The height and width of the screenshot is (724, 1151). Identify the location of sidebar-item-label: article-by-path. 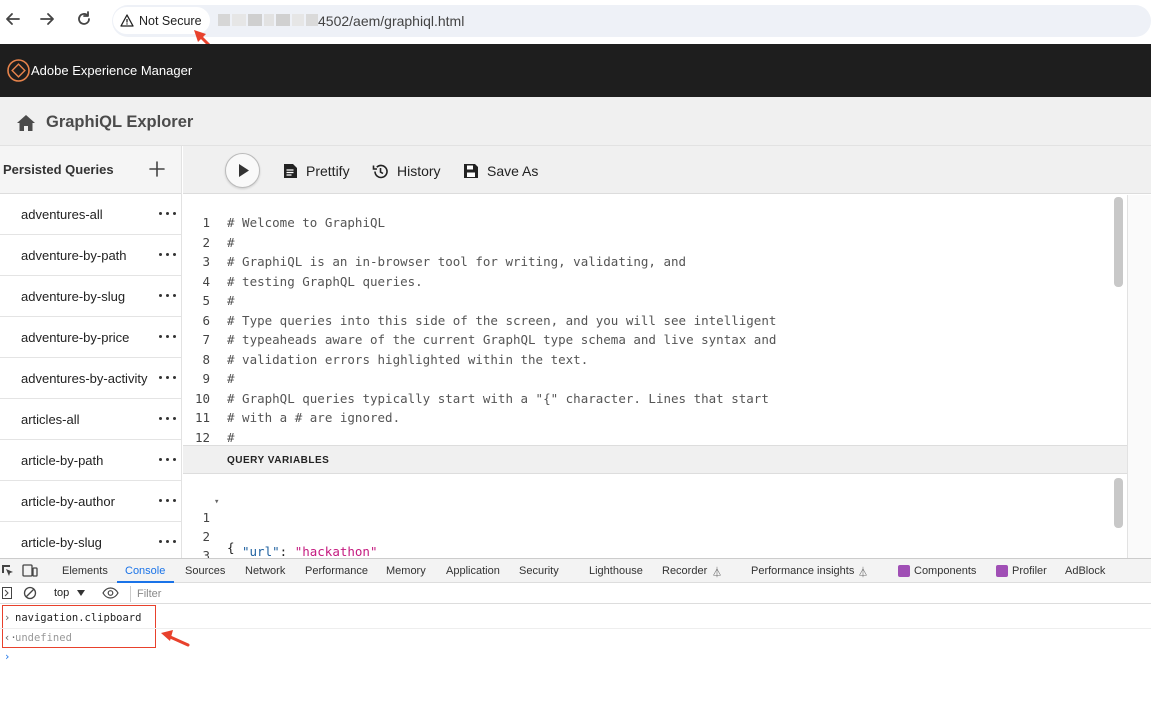
(62, 460).